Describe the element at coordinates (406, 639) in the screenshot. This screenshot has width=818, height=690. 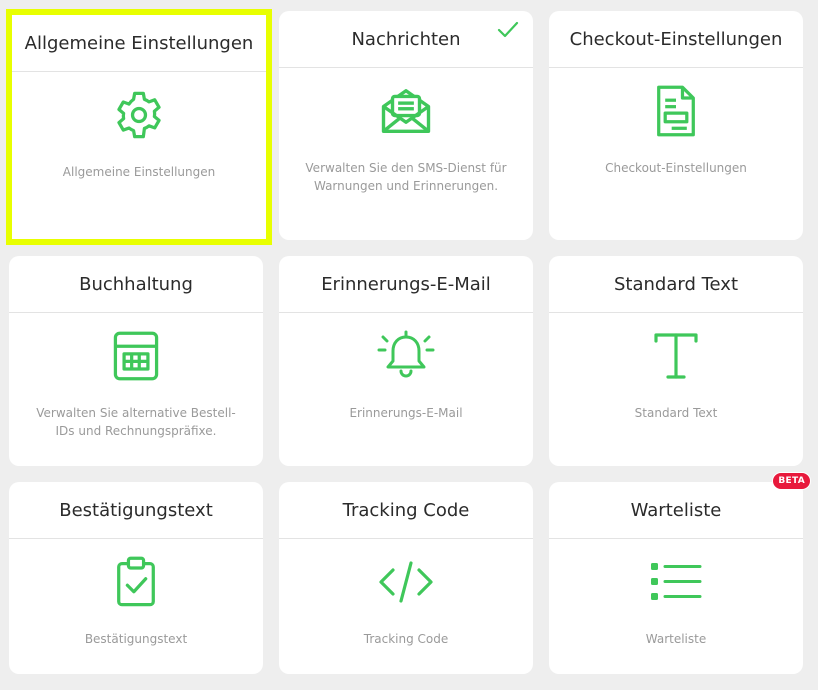
I see `card-description: Tracking Code` at that location.